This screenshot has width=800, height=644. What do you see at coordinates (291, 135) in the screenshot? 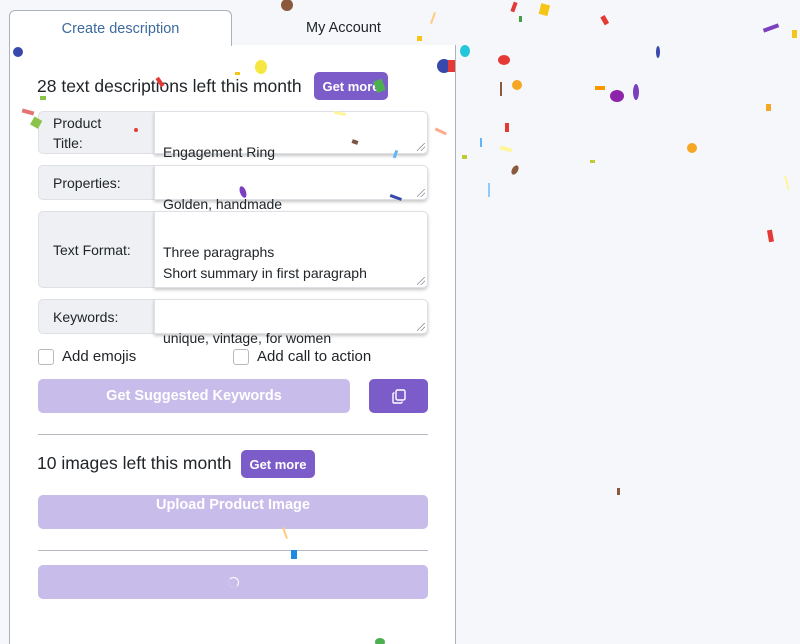
I see `product-title-input: Engagement Ring` at bounding box center [291, 135].